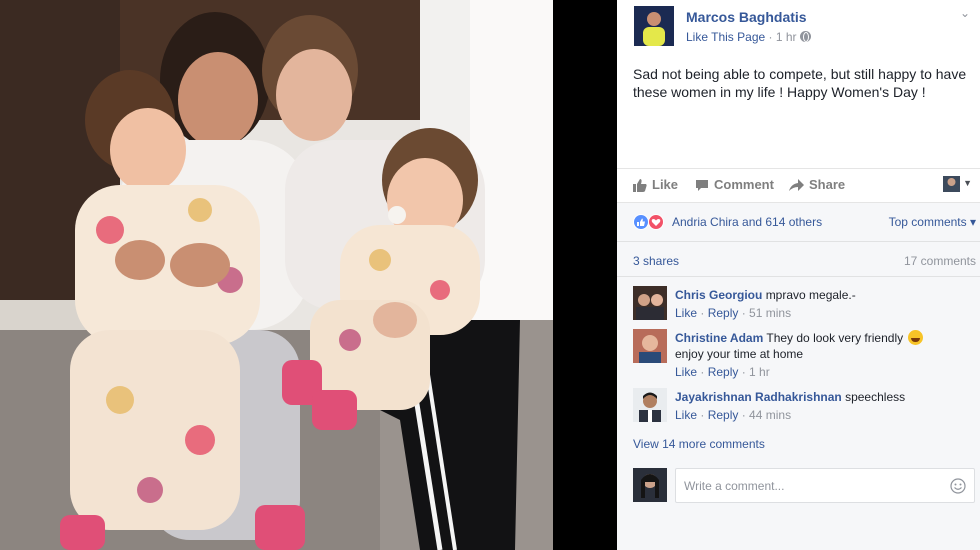 The width and height of the screenshot is (980, 550). What do you see at coordinates (805, 36) in the screenshot?
I see `globe-icon` at bounding box center [805, 36].